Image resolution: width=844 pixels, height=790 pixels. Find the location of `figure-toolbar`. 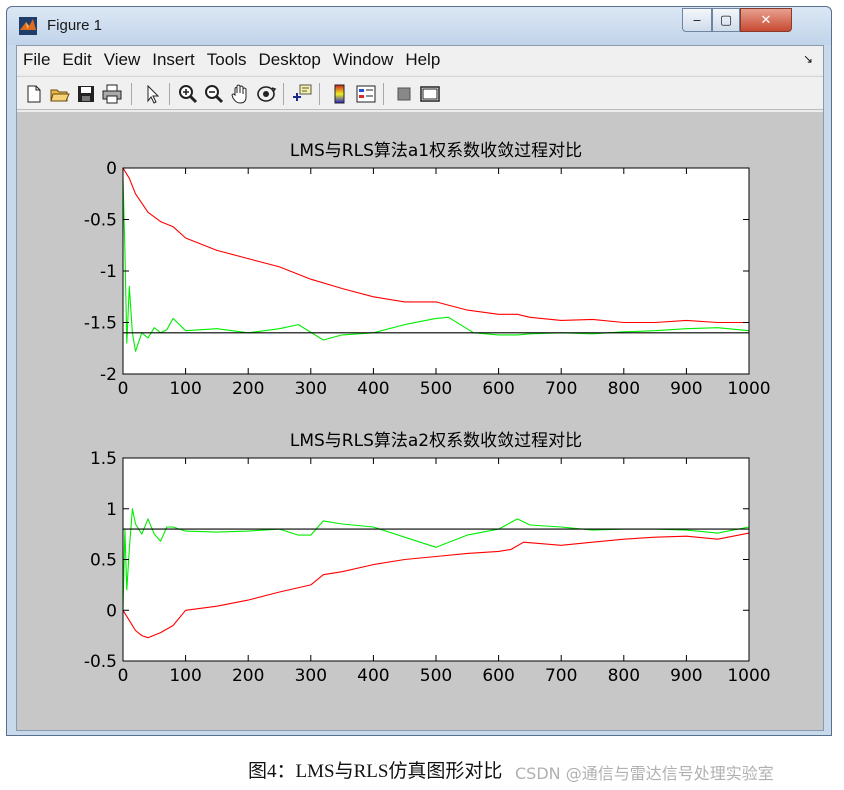

figure-toolbar is located at coordinates (420, 93).